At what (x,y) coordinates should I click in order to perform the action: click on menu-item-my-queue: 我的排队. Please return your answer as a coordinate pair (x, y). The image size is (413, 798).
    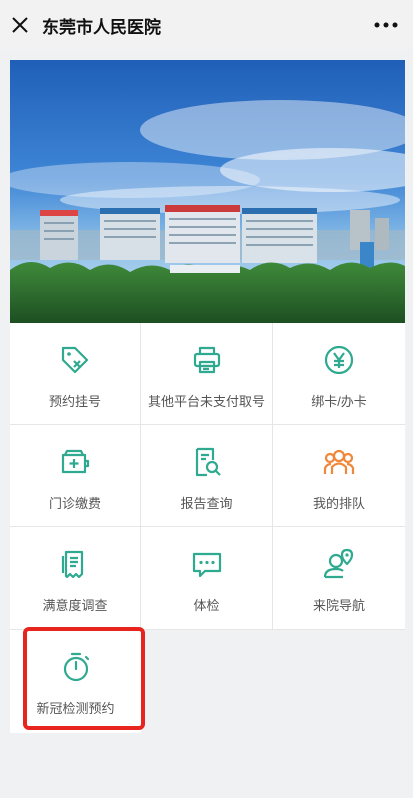
    Looking at the image, I should click on (339, 476).